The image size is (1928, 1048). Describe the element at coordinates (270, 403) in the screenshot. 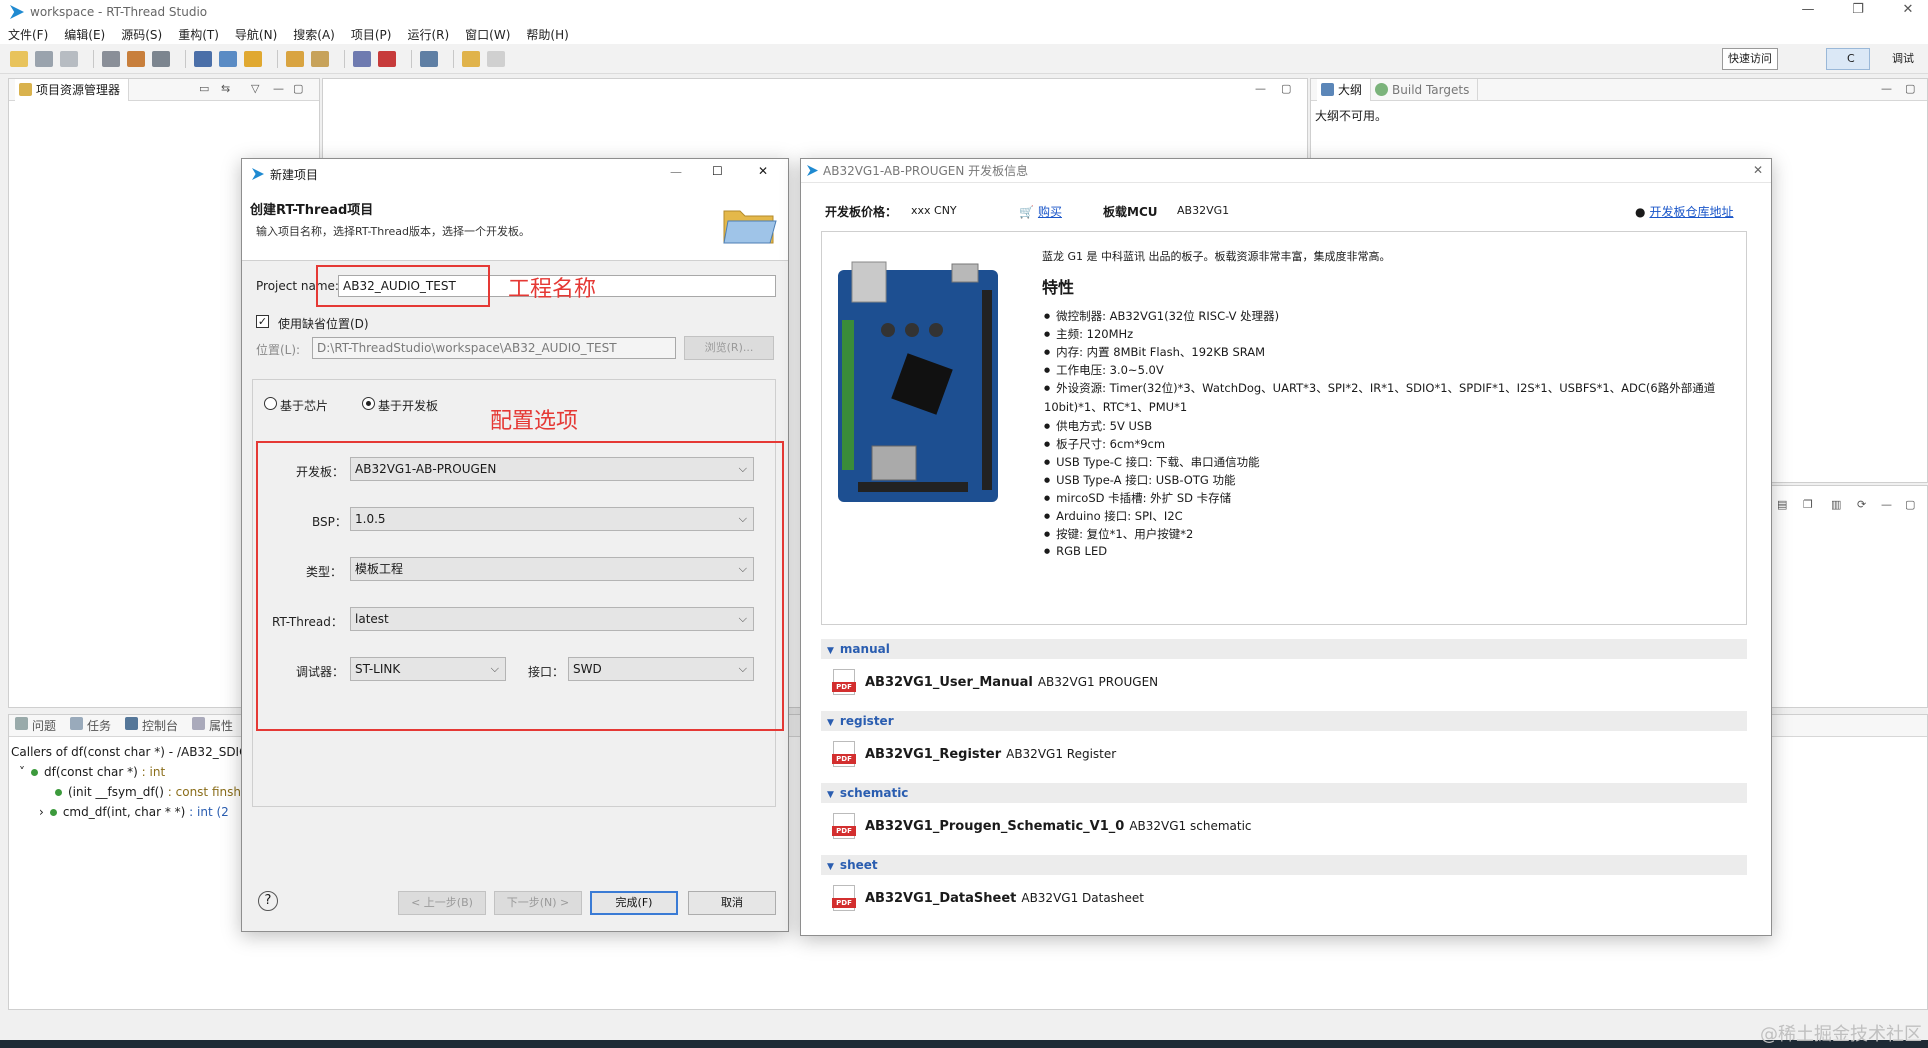

I see `radio-based-on-chip` at that location.